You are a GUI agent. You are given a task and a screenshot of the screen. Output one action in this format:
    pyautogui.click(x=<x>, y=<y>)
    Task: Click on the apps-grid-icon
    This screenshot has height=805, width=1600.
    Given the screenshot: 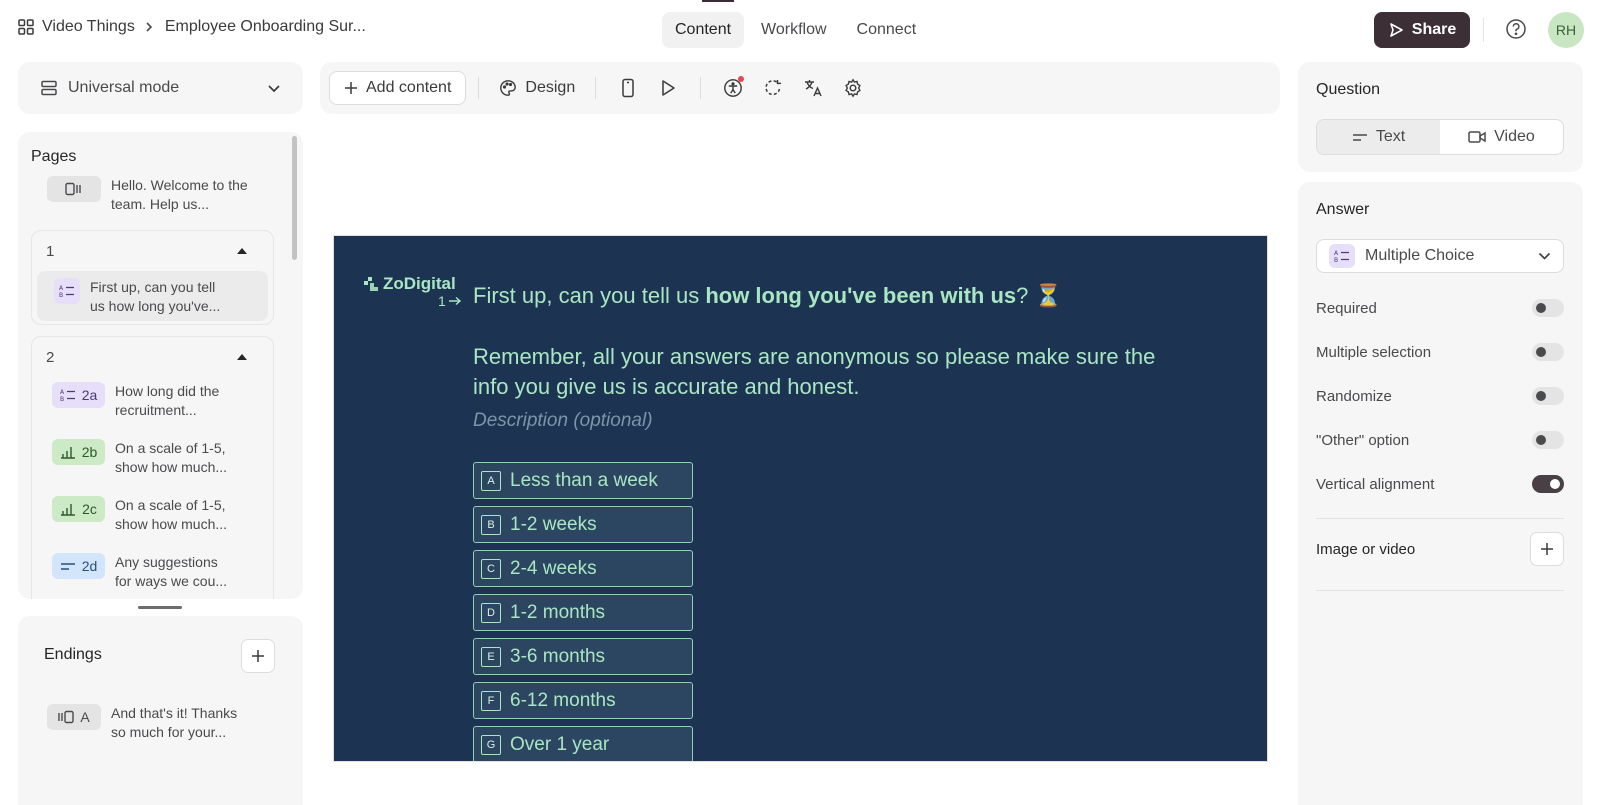 What is the action you would take?
    pyautogui.click(x=26, y=27)
    